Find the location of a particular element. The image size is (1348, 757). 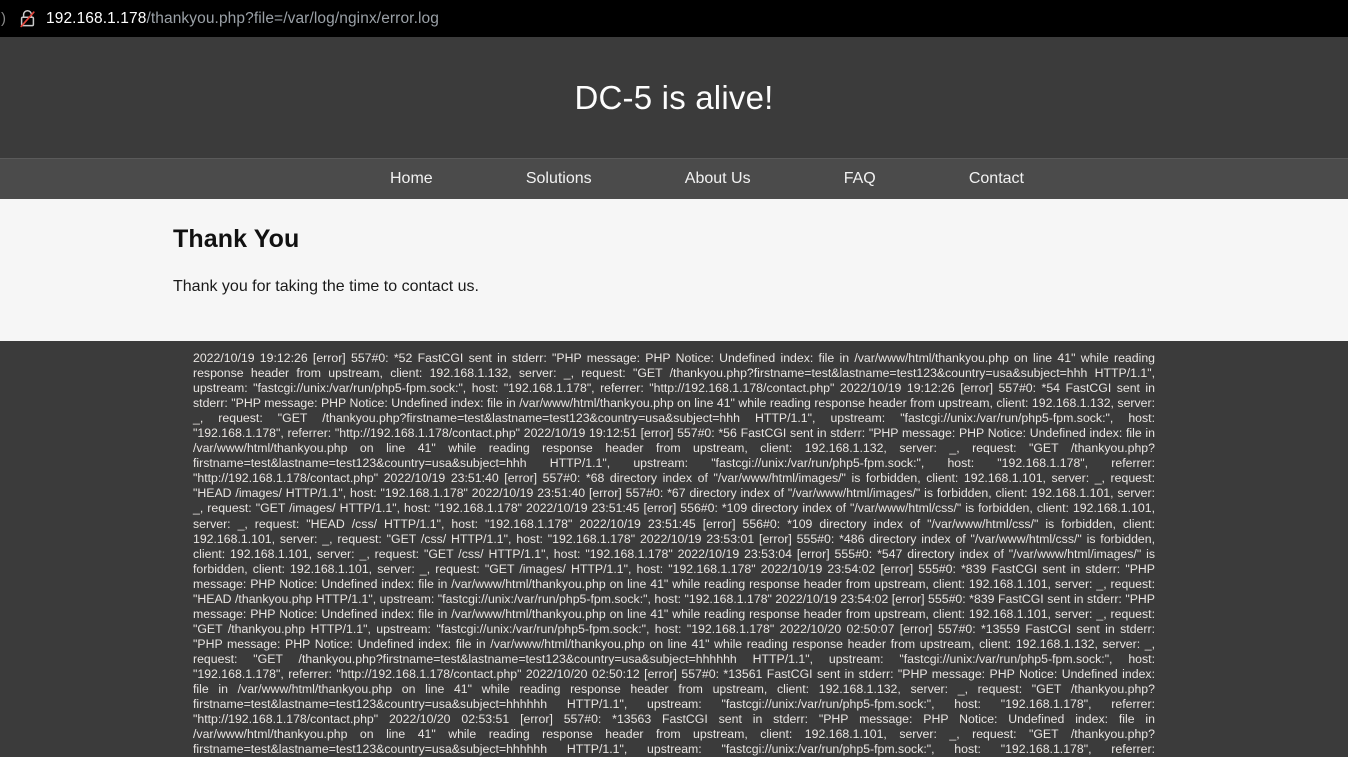

site-title: DC-5 is alive! is located at coordinates (674, 97).